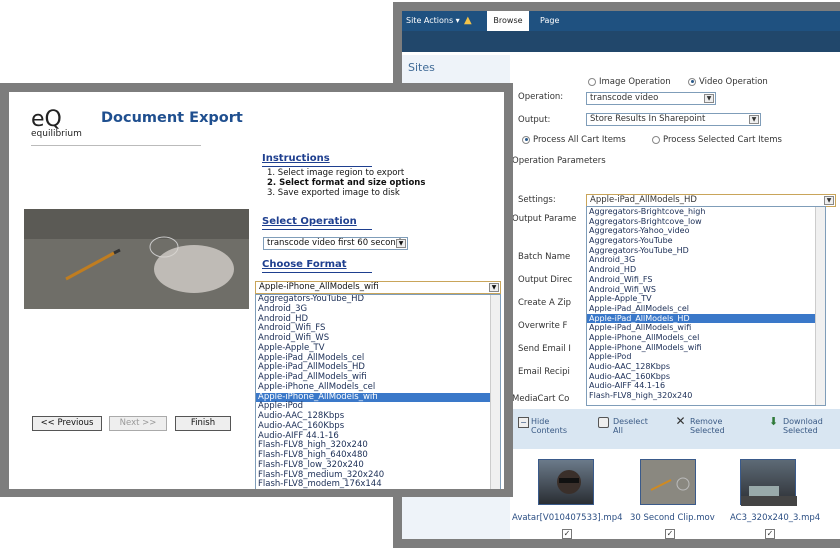 This screenshot has height=550, width=840. What do you see at coordinates (706, 367) in the screenshot?
I see `settings-option: Audio-AAC_128Kbps` at bounding box center [706, 367].